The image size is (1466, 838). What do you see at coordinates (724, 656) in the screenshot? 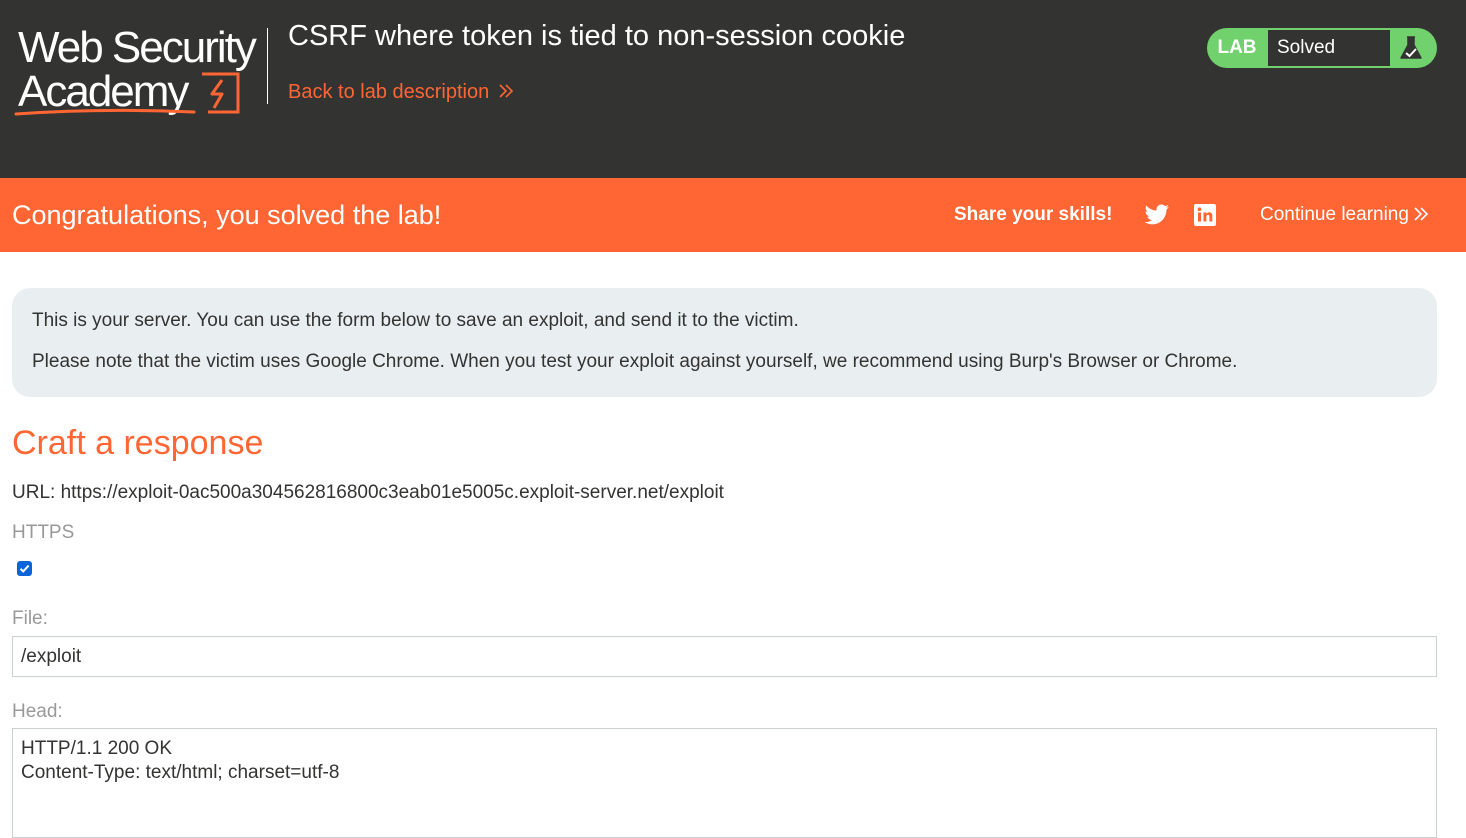
I see `file-path-input` at bounding box center [724, 656].